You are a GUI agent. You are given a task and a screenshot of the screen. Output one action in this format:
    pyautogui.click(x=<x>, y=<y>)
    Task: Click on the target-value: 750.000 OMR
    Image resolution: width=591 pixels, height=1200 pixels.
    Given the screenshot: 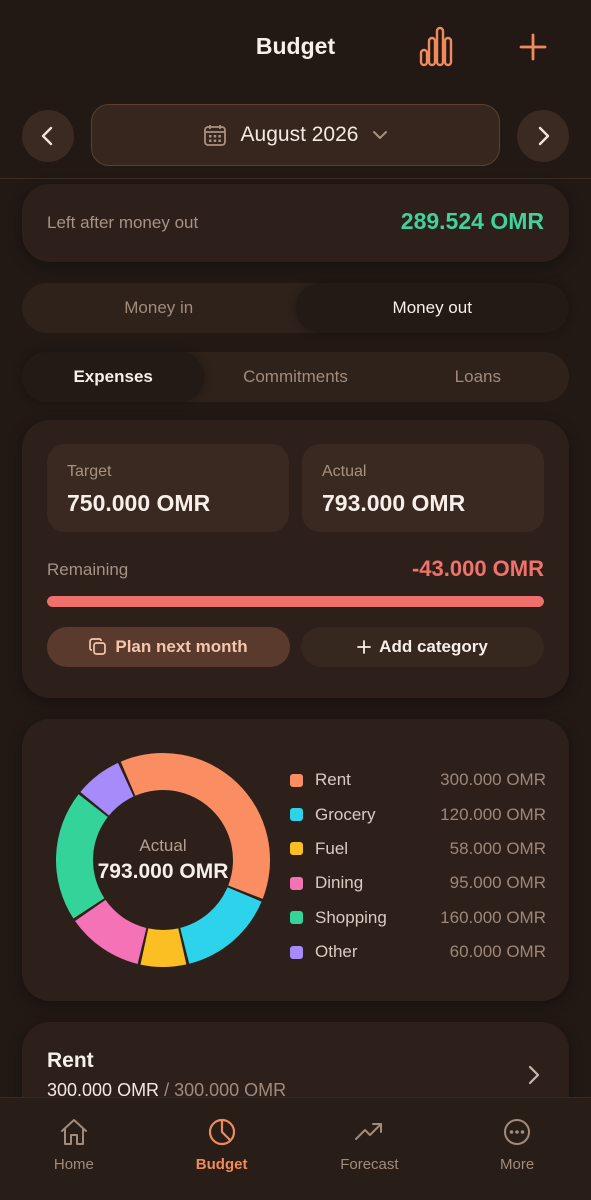 What is the action you would take?
    pyautogui.click(x=139, y=503)
    